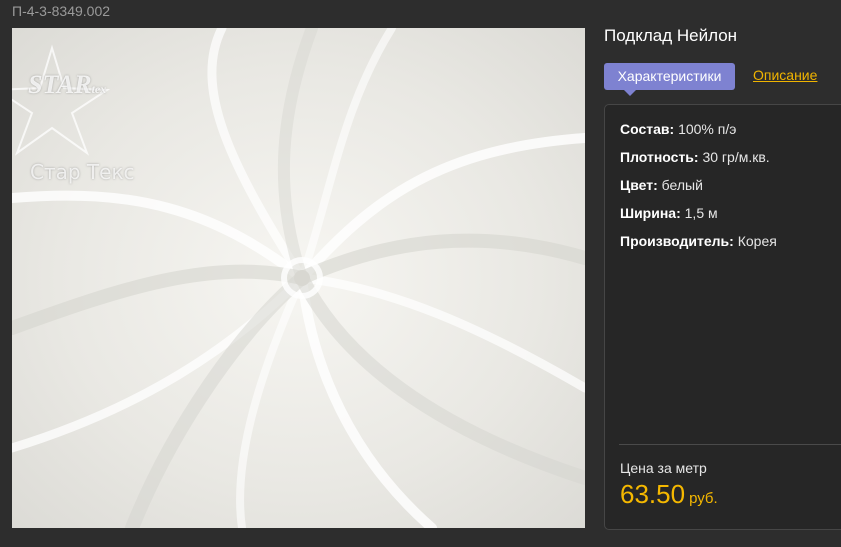 Image resolution: width=841 pixels, height=547 pixels. I want to click on price-label: Цена за метр, so click(663, 468).